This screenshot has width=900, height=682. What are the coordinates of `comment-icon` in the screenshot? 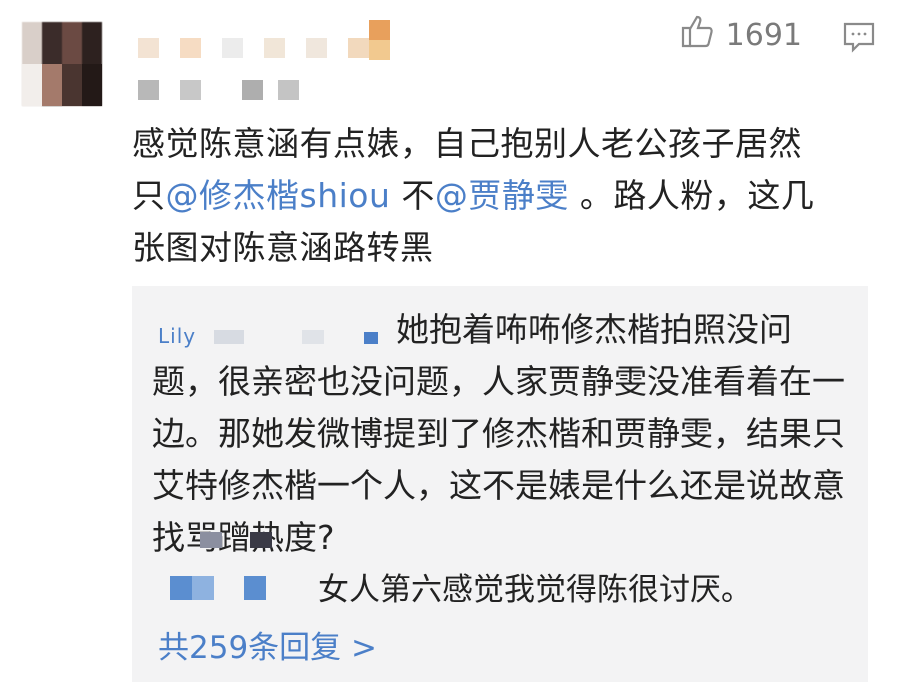 It's located at (859, 37).